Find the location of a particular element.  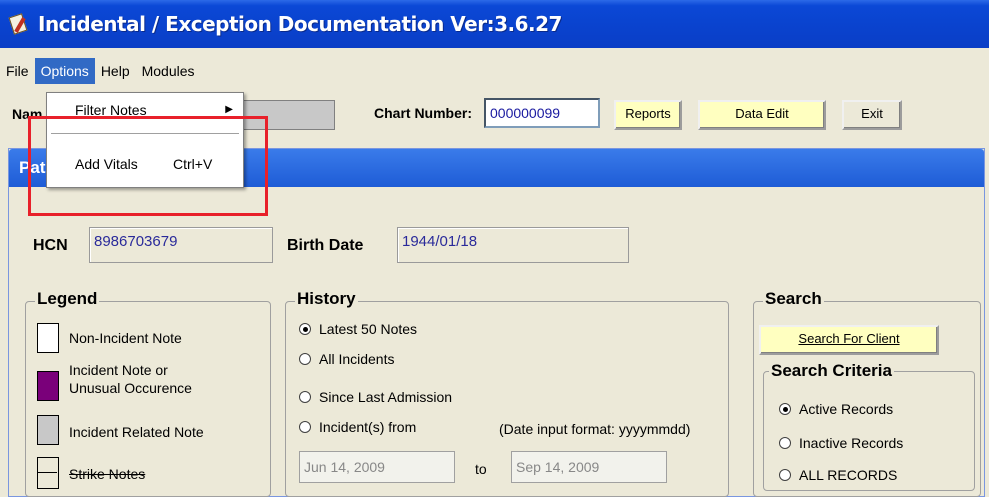

menu-item-filter-notes: Filter Notes ▶ is located at coordinates (145, 110).